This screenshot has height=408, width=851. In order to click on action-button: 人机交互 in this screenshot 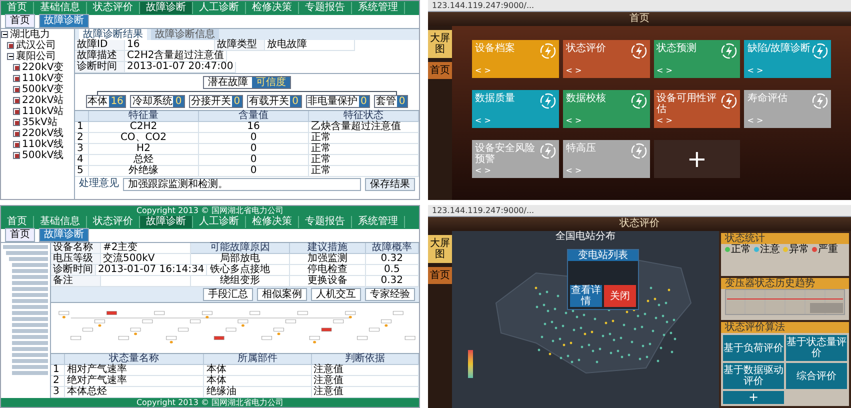, I will do `click(336, 294)`.